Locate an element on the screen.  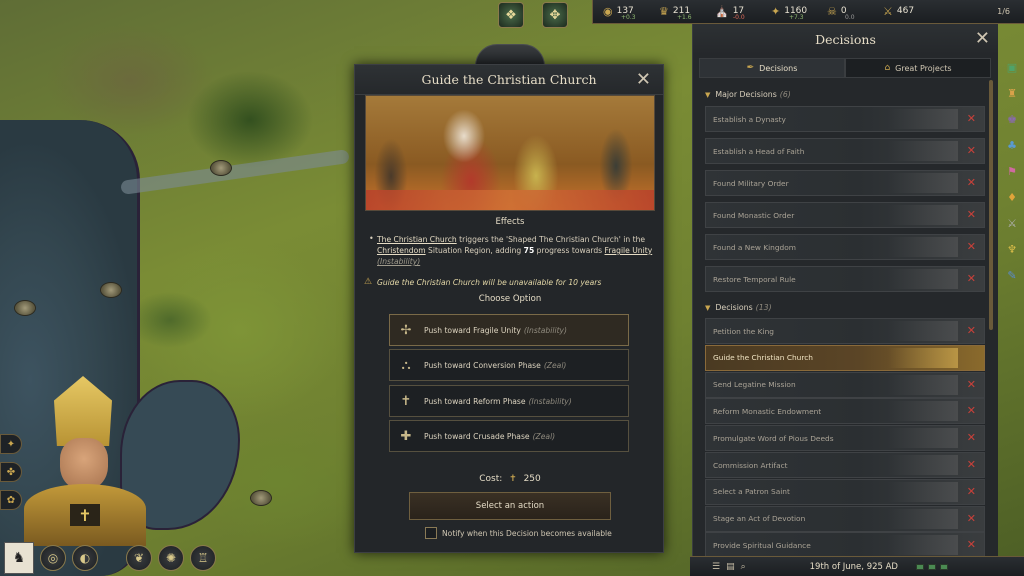
decision-row: Provide Spiritual Guidance ✕ is located at coordinates (845, 545).